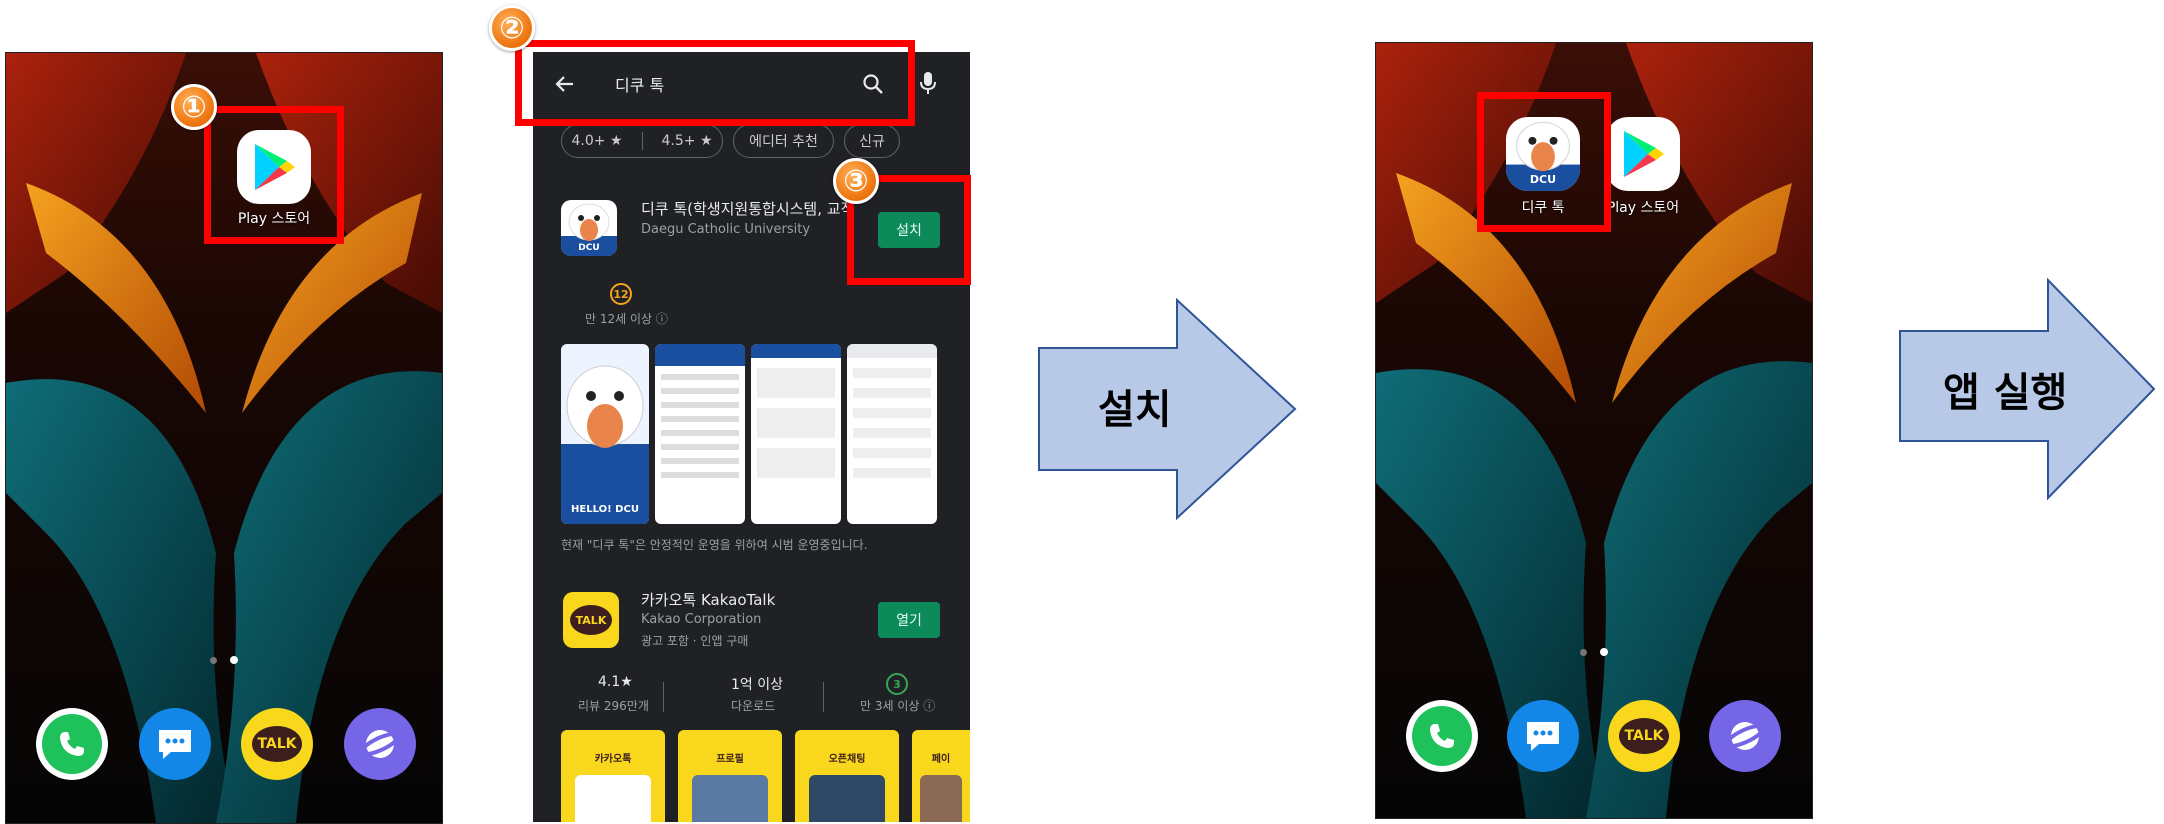  I want to click on install-arrow-label: 설치, so click(1135, 410).